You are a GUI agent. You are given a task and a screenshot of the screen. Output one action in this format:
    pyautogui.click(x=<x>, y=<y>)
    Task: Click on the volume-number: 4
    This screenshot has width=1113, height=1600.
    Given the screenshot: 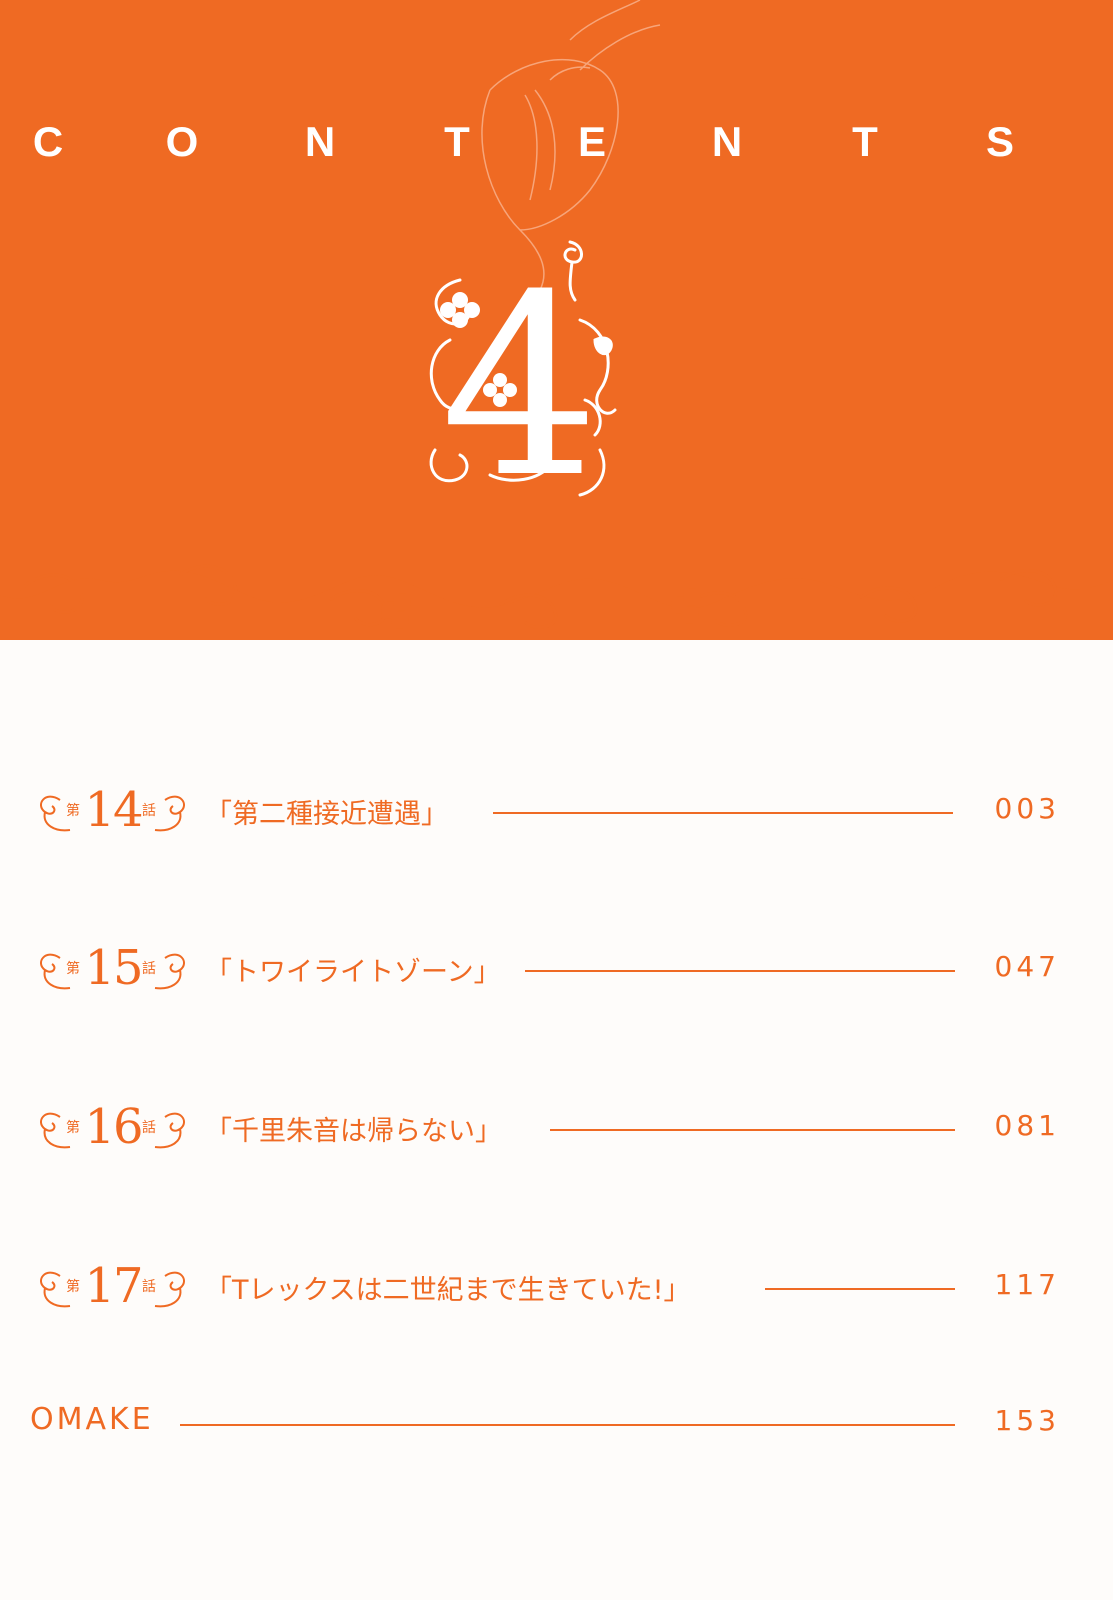 What is the action you would take?
    pyautogui.click(x=520, y=386)
    